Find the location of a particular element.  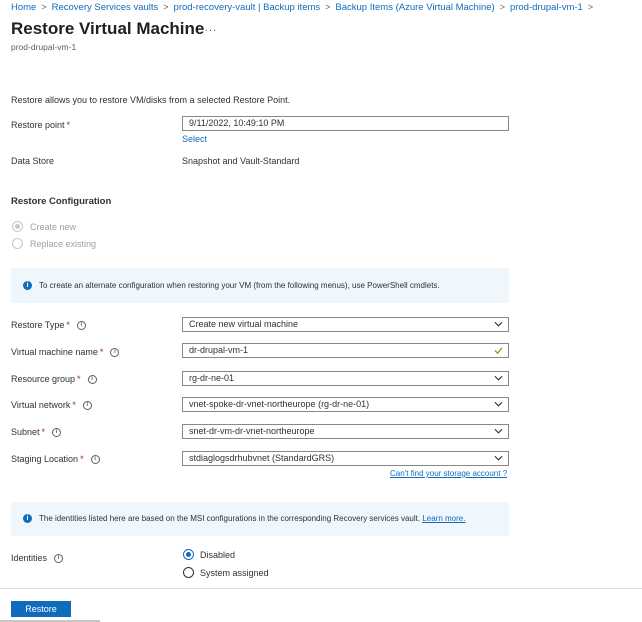

staging-location-dropdown: stdiaglogsdrhubvnet (StandardGRS) is located at coordinates (345, 458).